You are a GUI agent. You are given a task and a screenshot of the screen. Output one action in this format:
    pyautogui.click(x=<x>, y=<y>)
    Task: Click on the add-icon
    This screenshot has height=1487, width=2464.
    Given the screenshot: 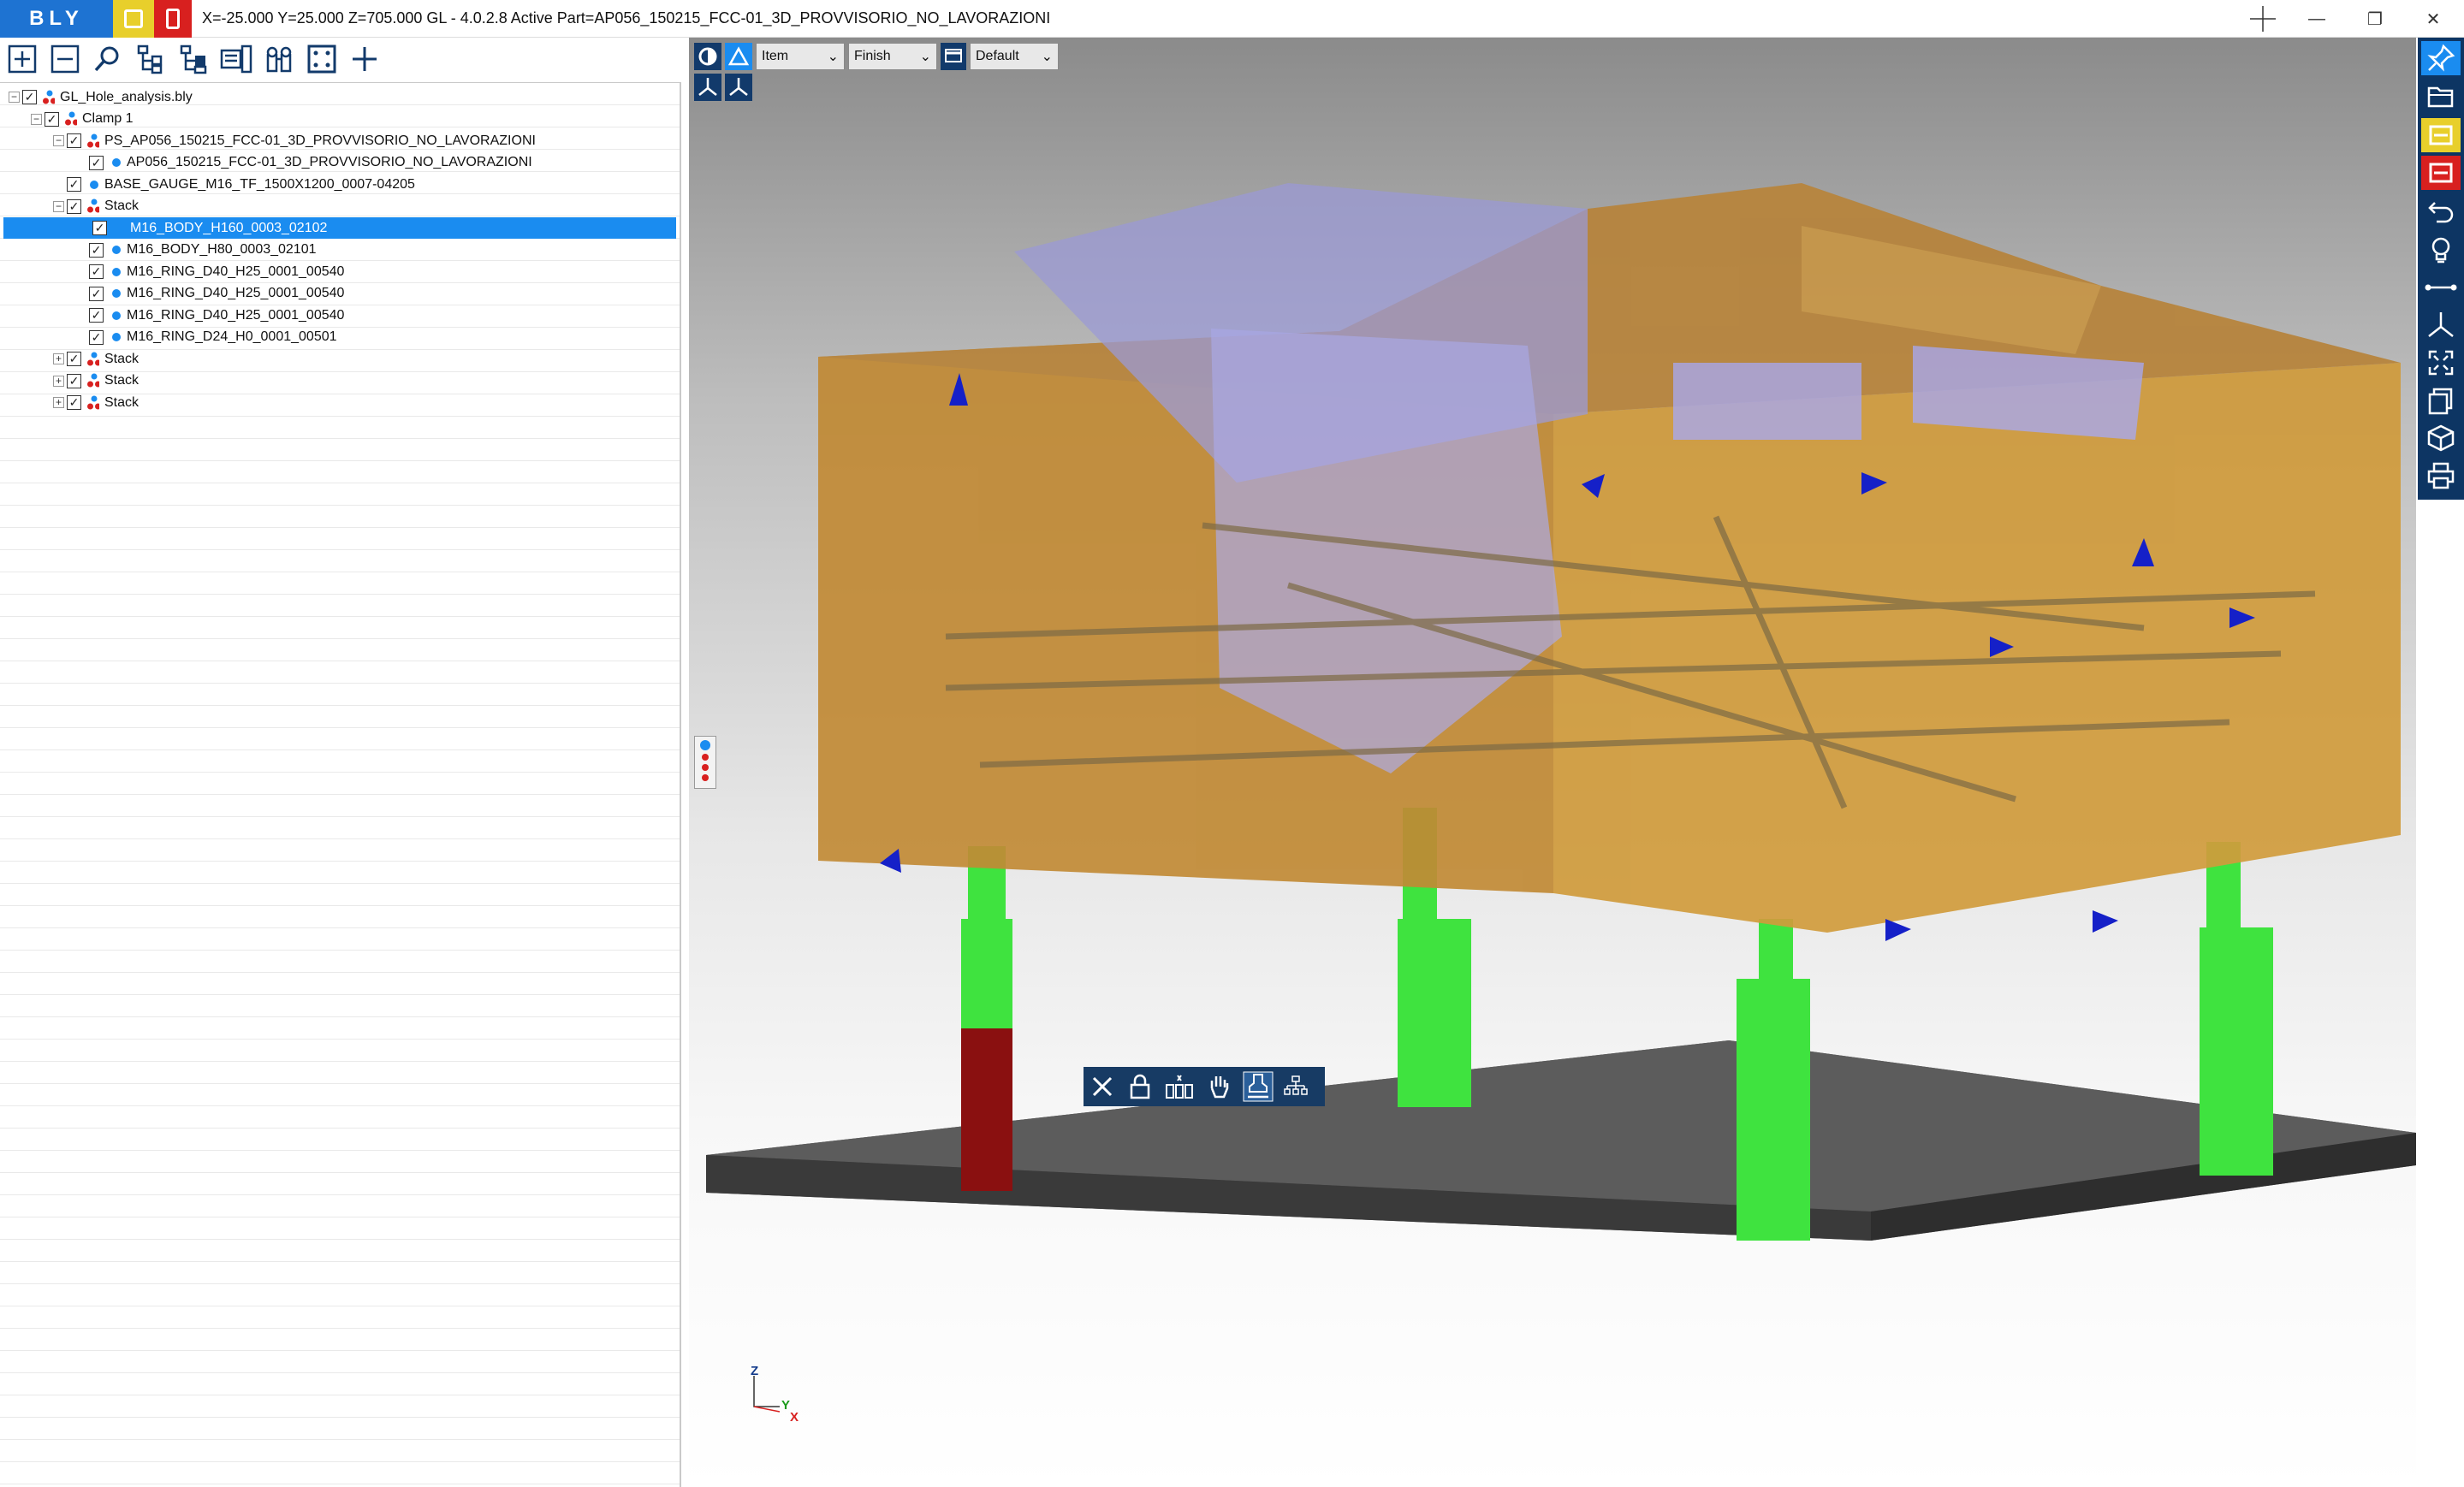 What is the action you would take?
    pyautogui.click(x=365, y=59)
    